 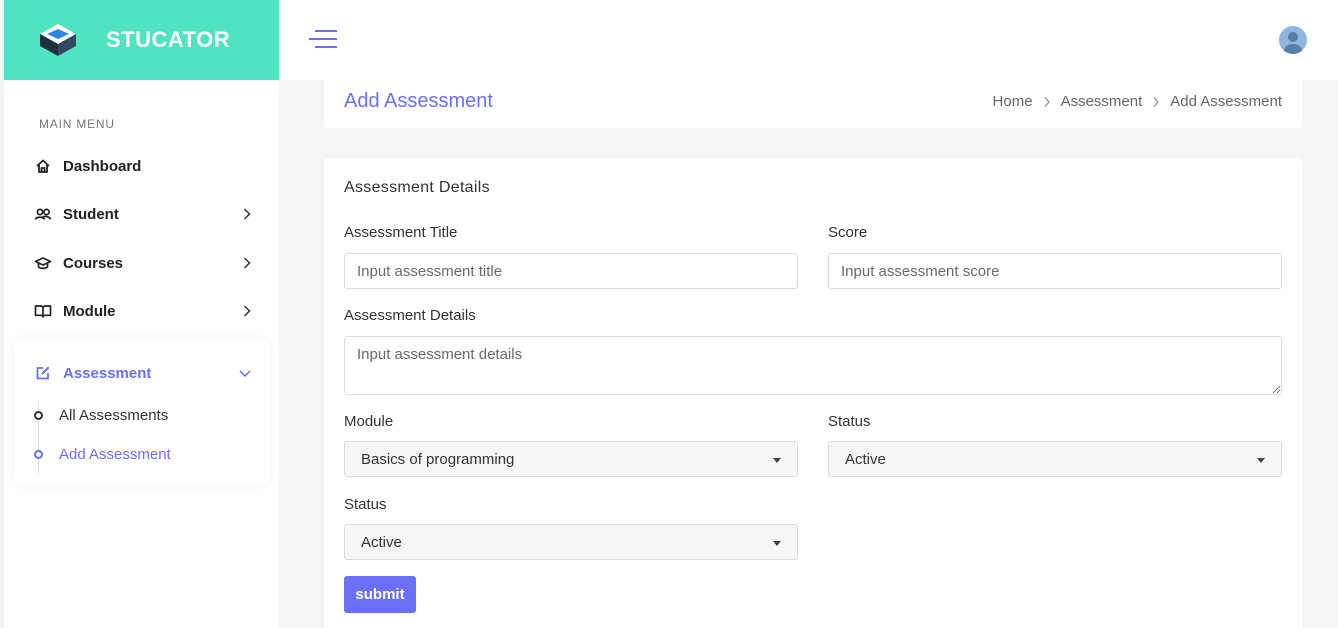 What do you see at coordinates (808, 40) in the screenshot?
I see `top-bar` at bounding box center [808, 40].